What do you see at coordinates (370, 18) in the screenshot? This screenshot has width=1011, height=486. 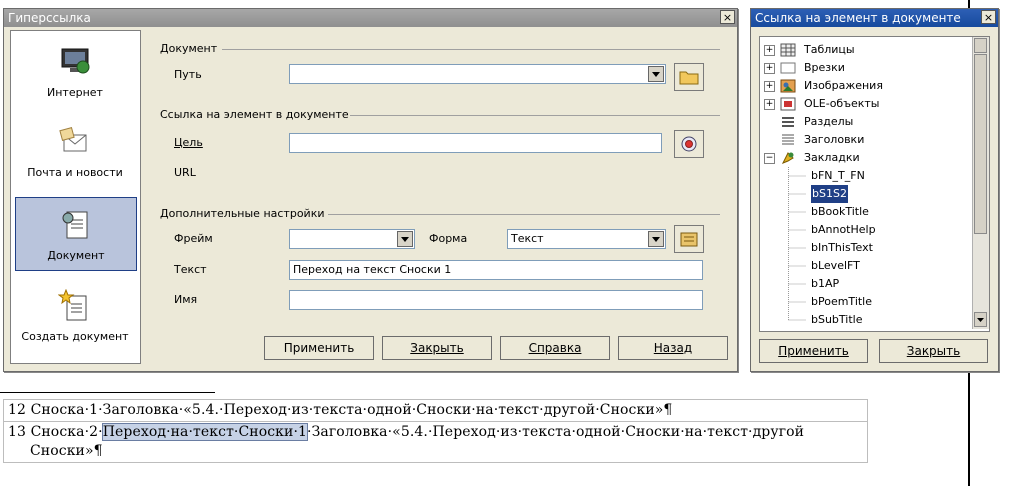 I see `hyperlink-dialog-titlebar: Гиперссылка ×` at bounding box center [370, 18].